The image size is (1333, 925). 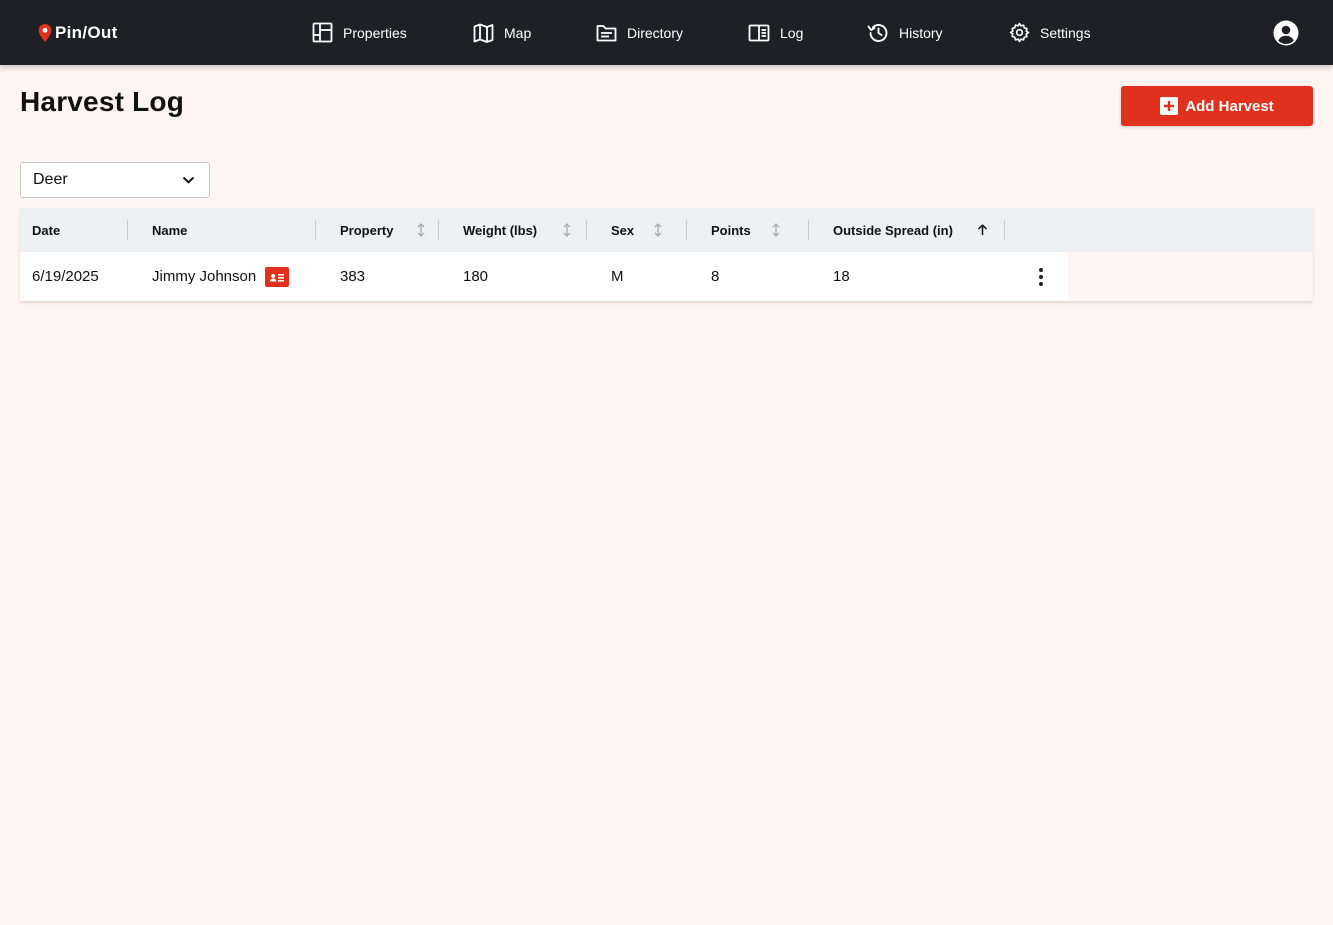 What do you see at coordinates (544, 276) in the screenshot?
I see `table-row: 6/19/2025 Jimmy Johnson 383 180 M 8 18` at bounding box center [544, 276].